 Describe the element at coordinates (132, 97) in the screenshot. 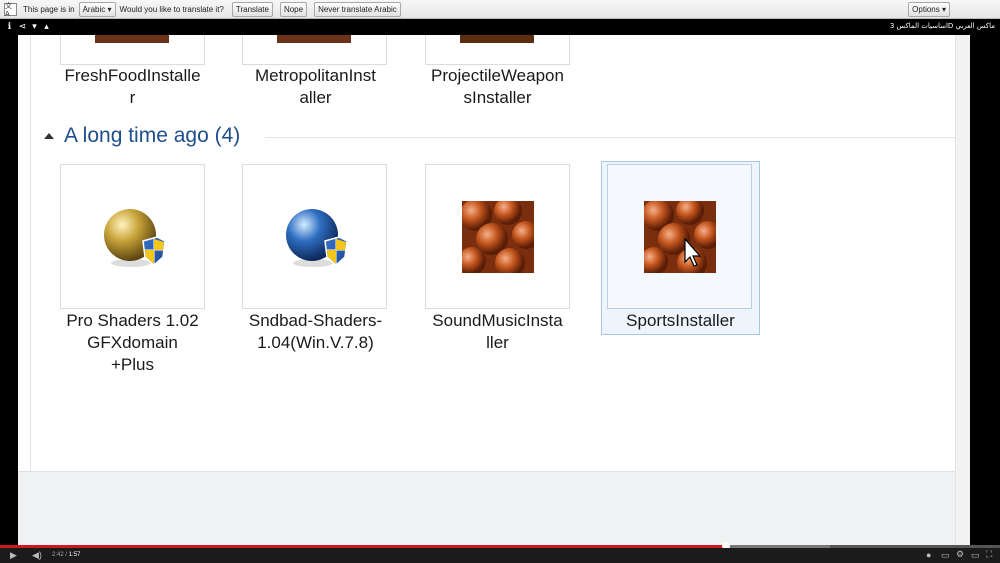

I see `file-label-line: r` at that location.